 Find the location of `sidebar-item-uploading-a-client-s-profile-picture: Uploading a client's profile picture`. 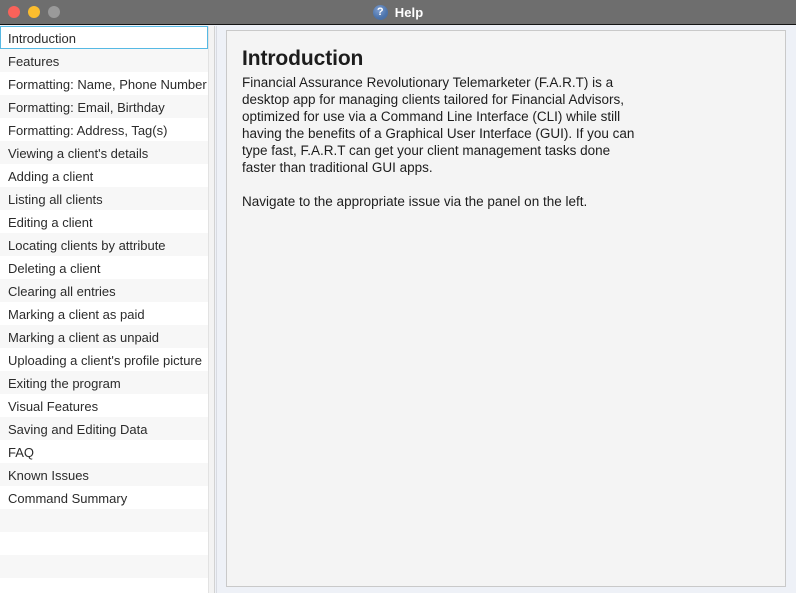

sidebar-item-uploading-a-client-s-profile-picture: Uploading a client's profile picture is located at coordinates (104, 359).